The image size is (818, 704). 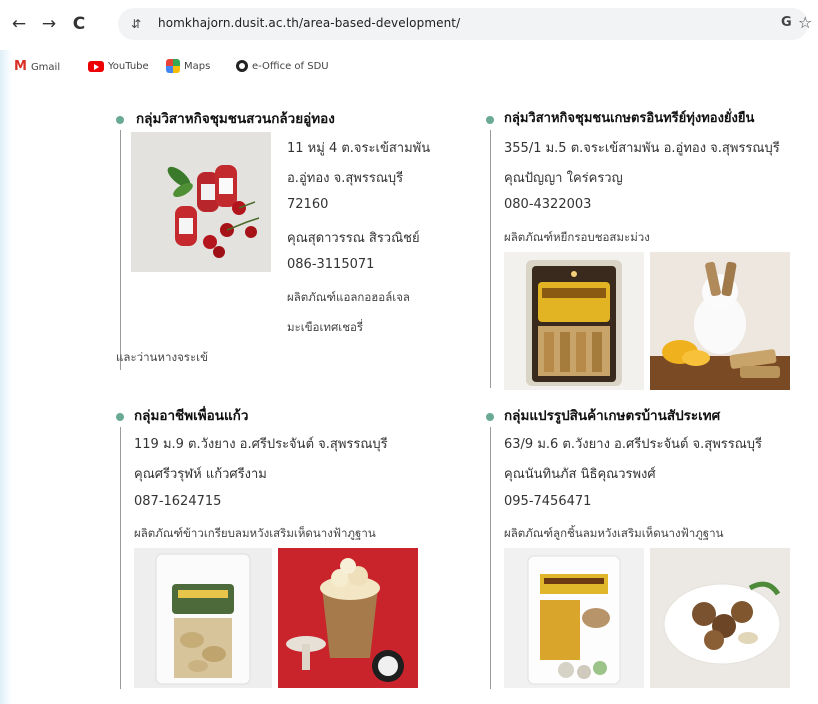 I want to click on back-icon: ←, so click(x=19, y=24).